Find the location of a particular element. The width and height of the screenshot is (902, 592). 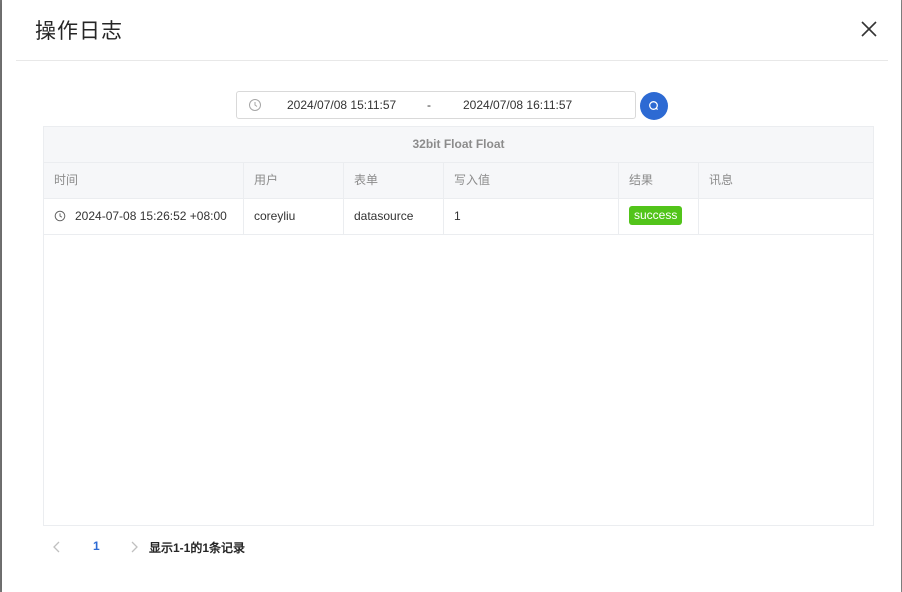

page-number-current: 1 is located at coordinates (96, 546).